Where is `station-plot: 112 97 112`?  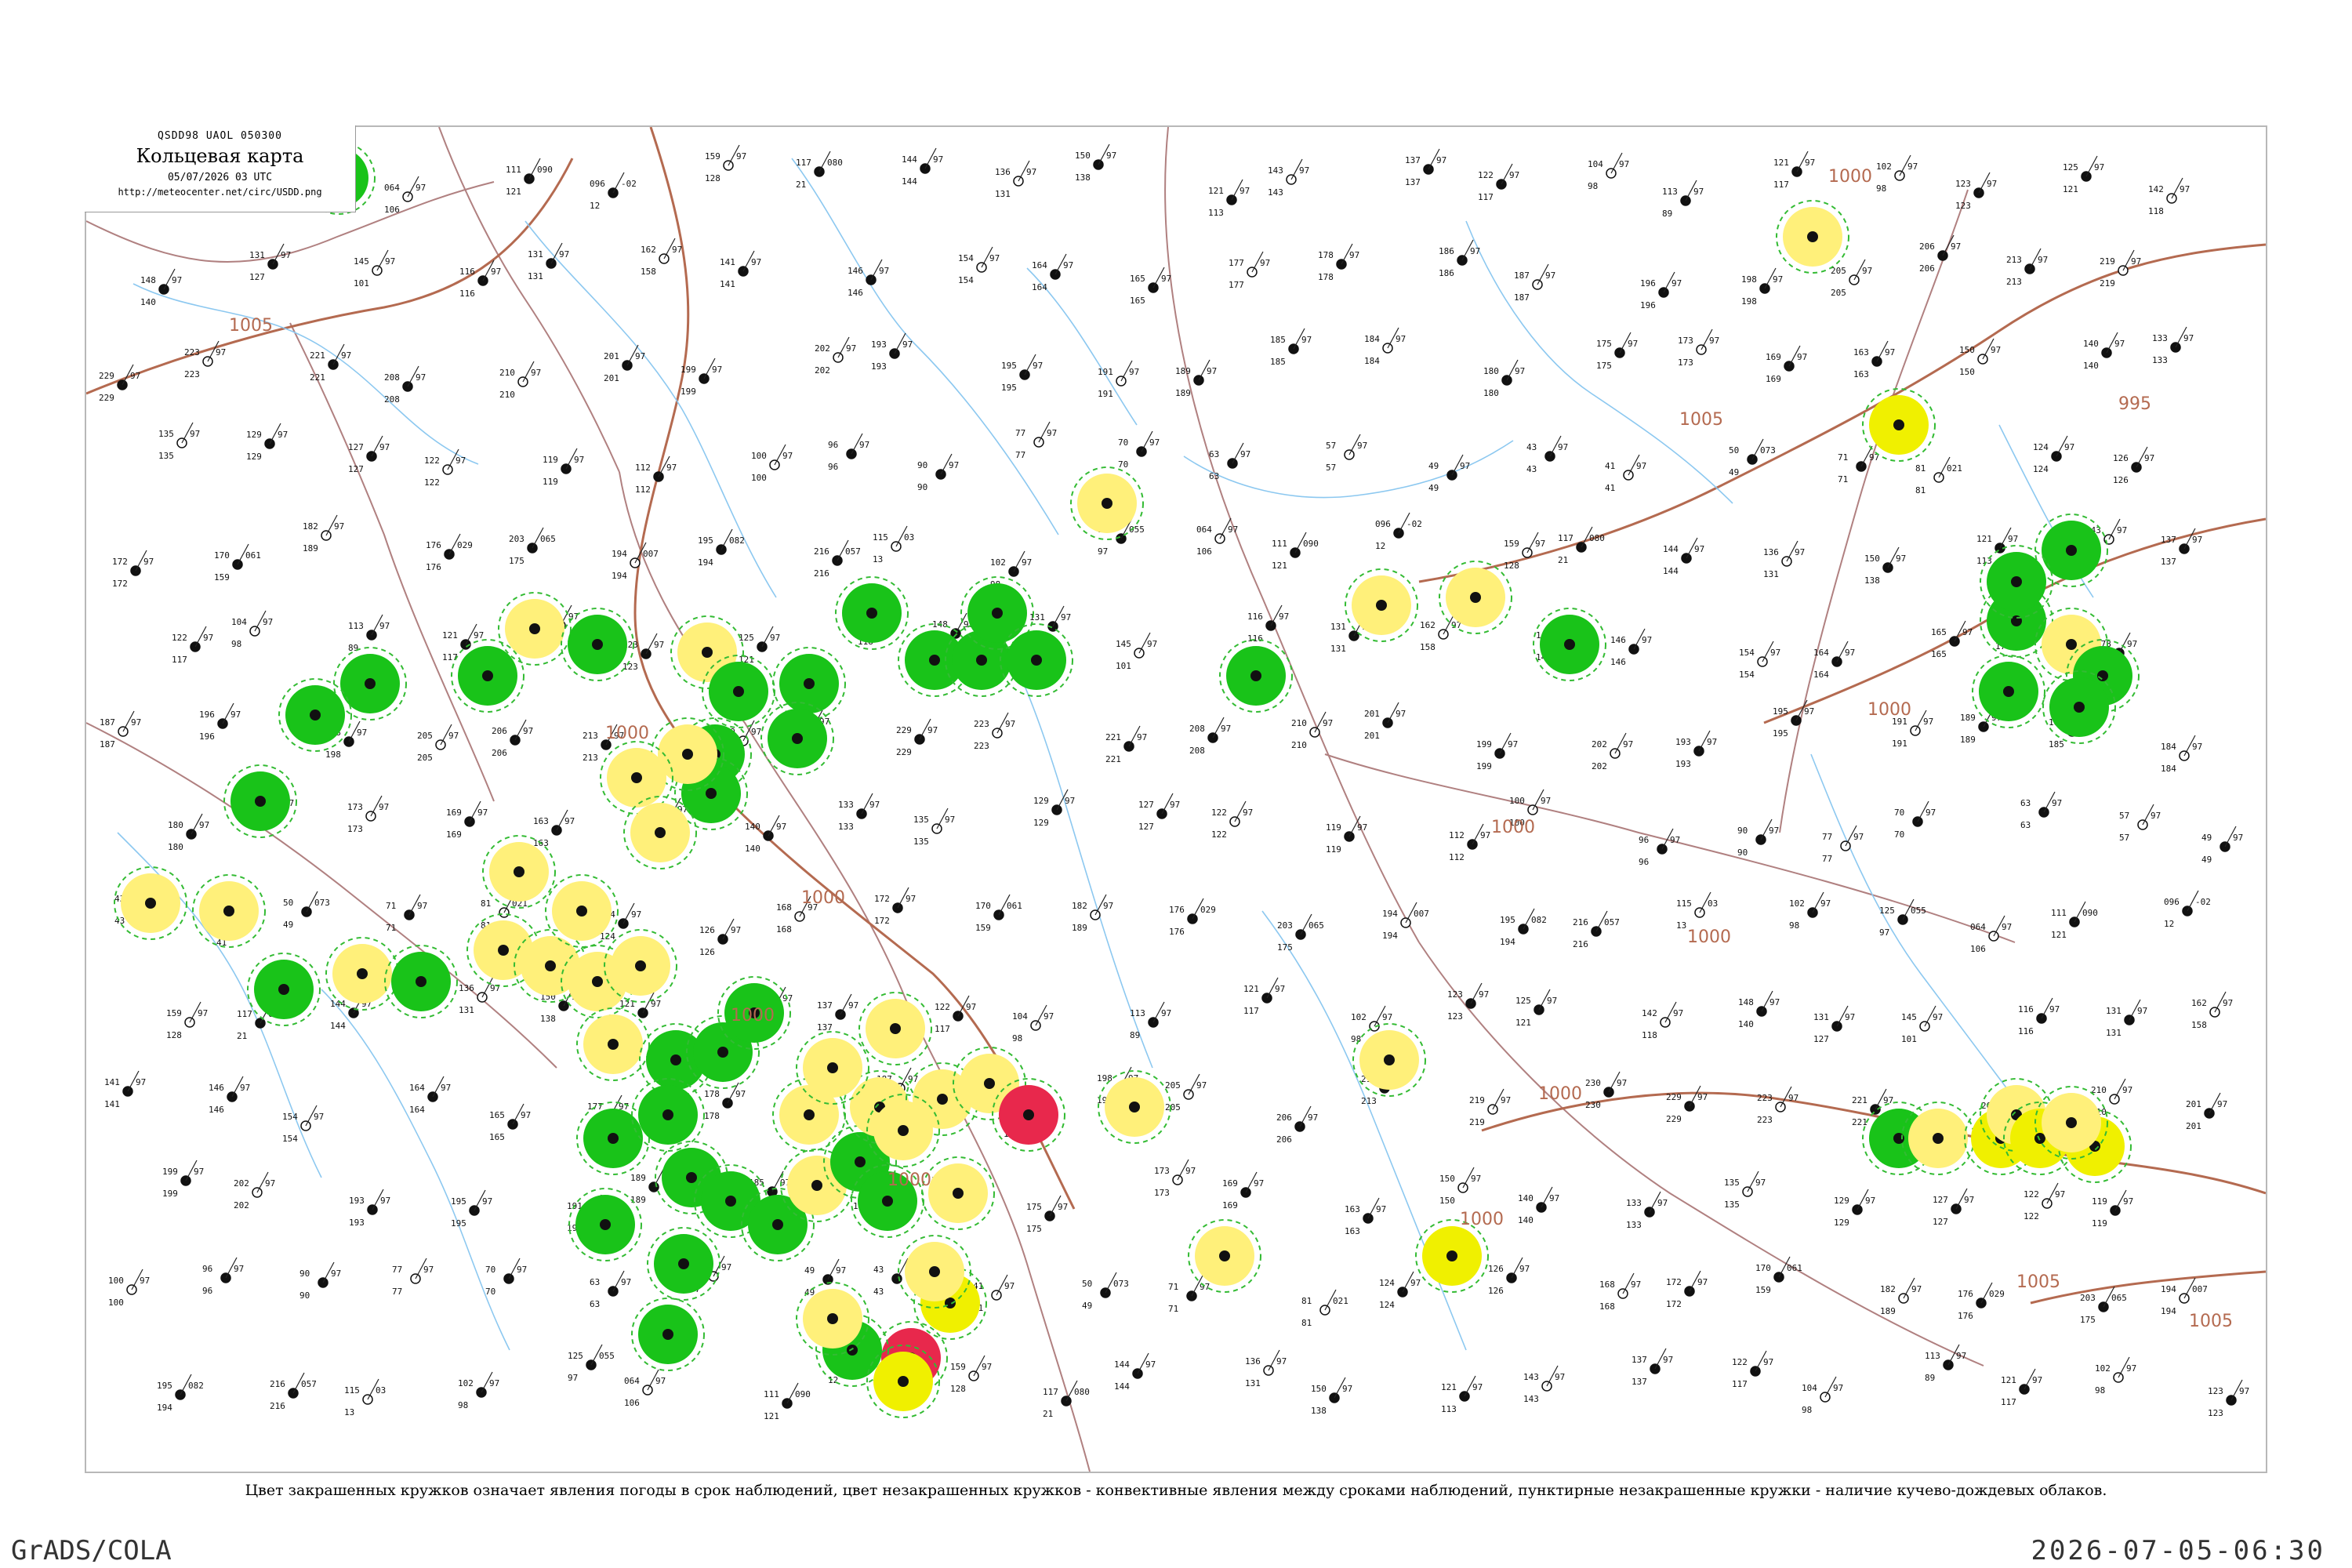
station-plot: 112 97 112 is located at coordinates (1469, 842).